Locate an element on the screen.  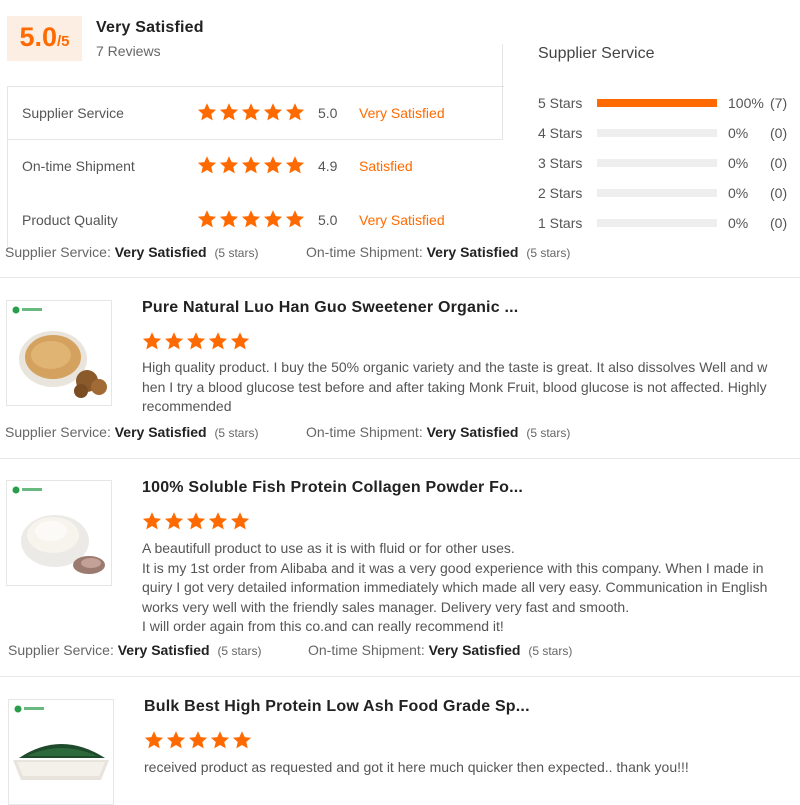
overall-score-suffix: /5 is located at coordinates (63, 41).